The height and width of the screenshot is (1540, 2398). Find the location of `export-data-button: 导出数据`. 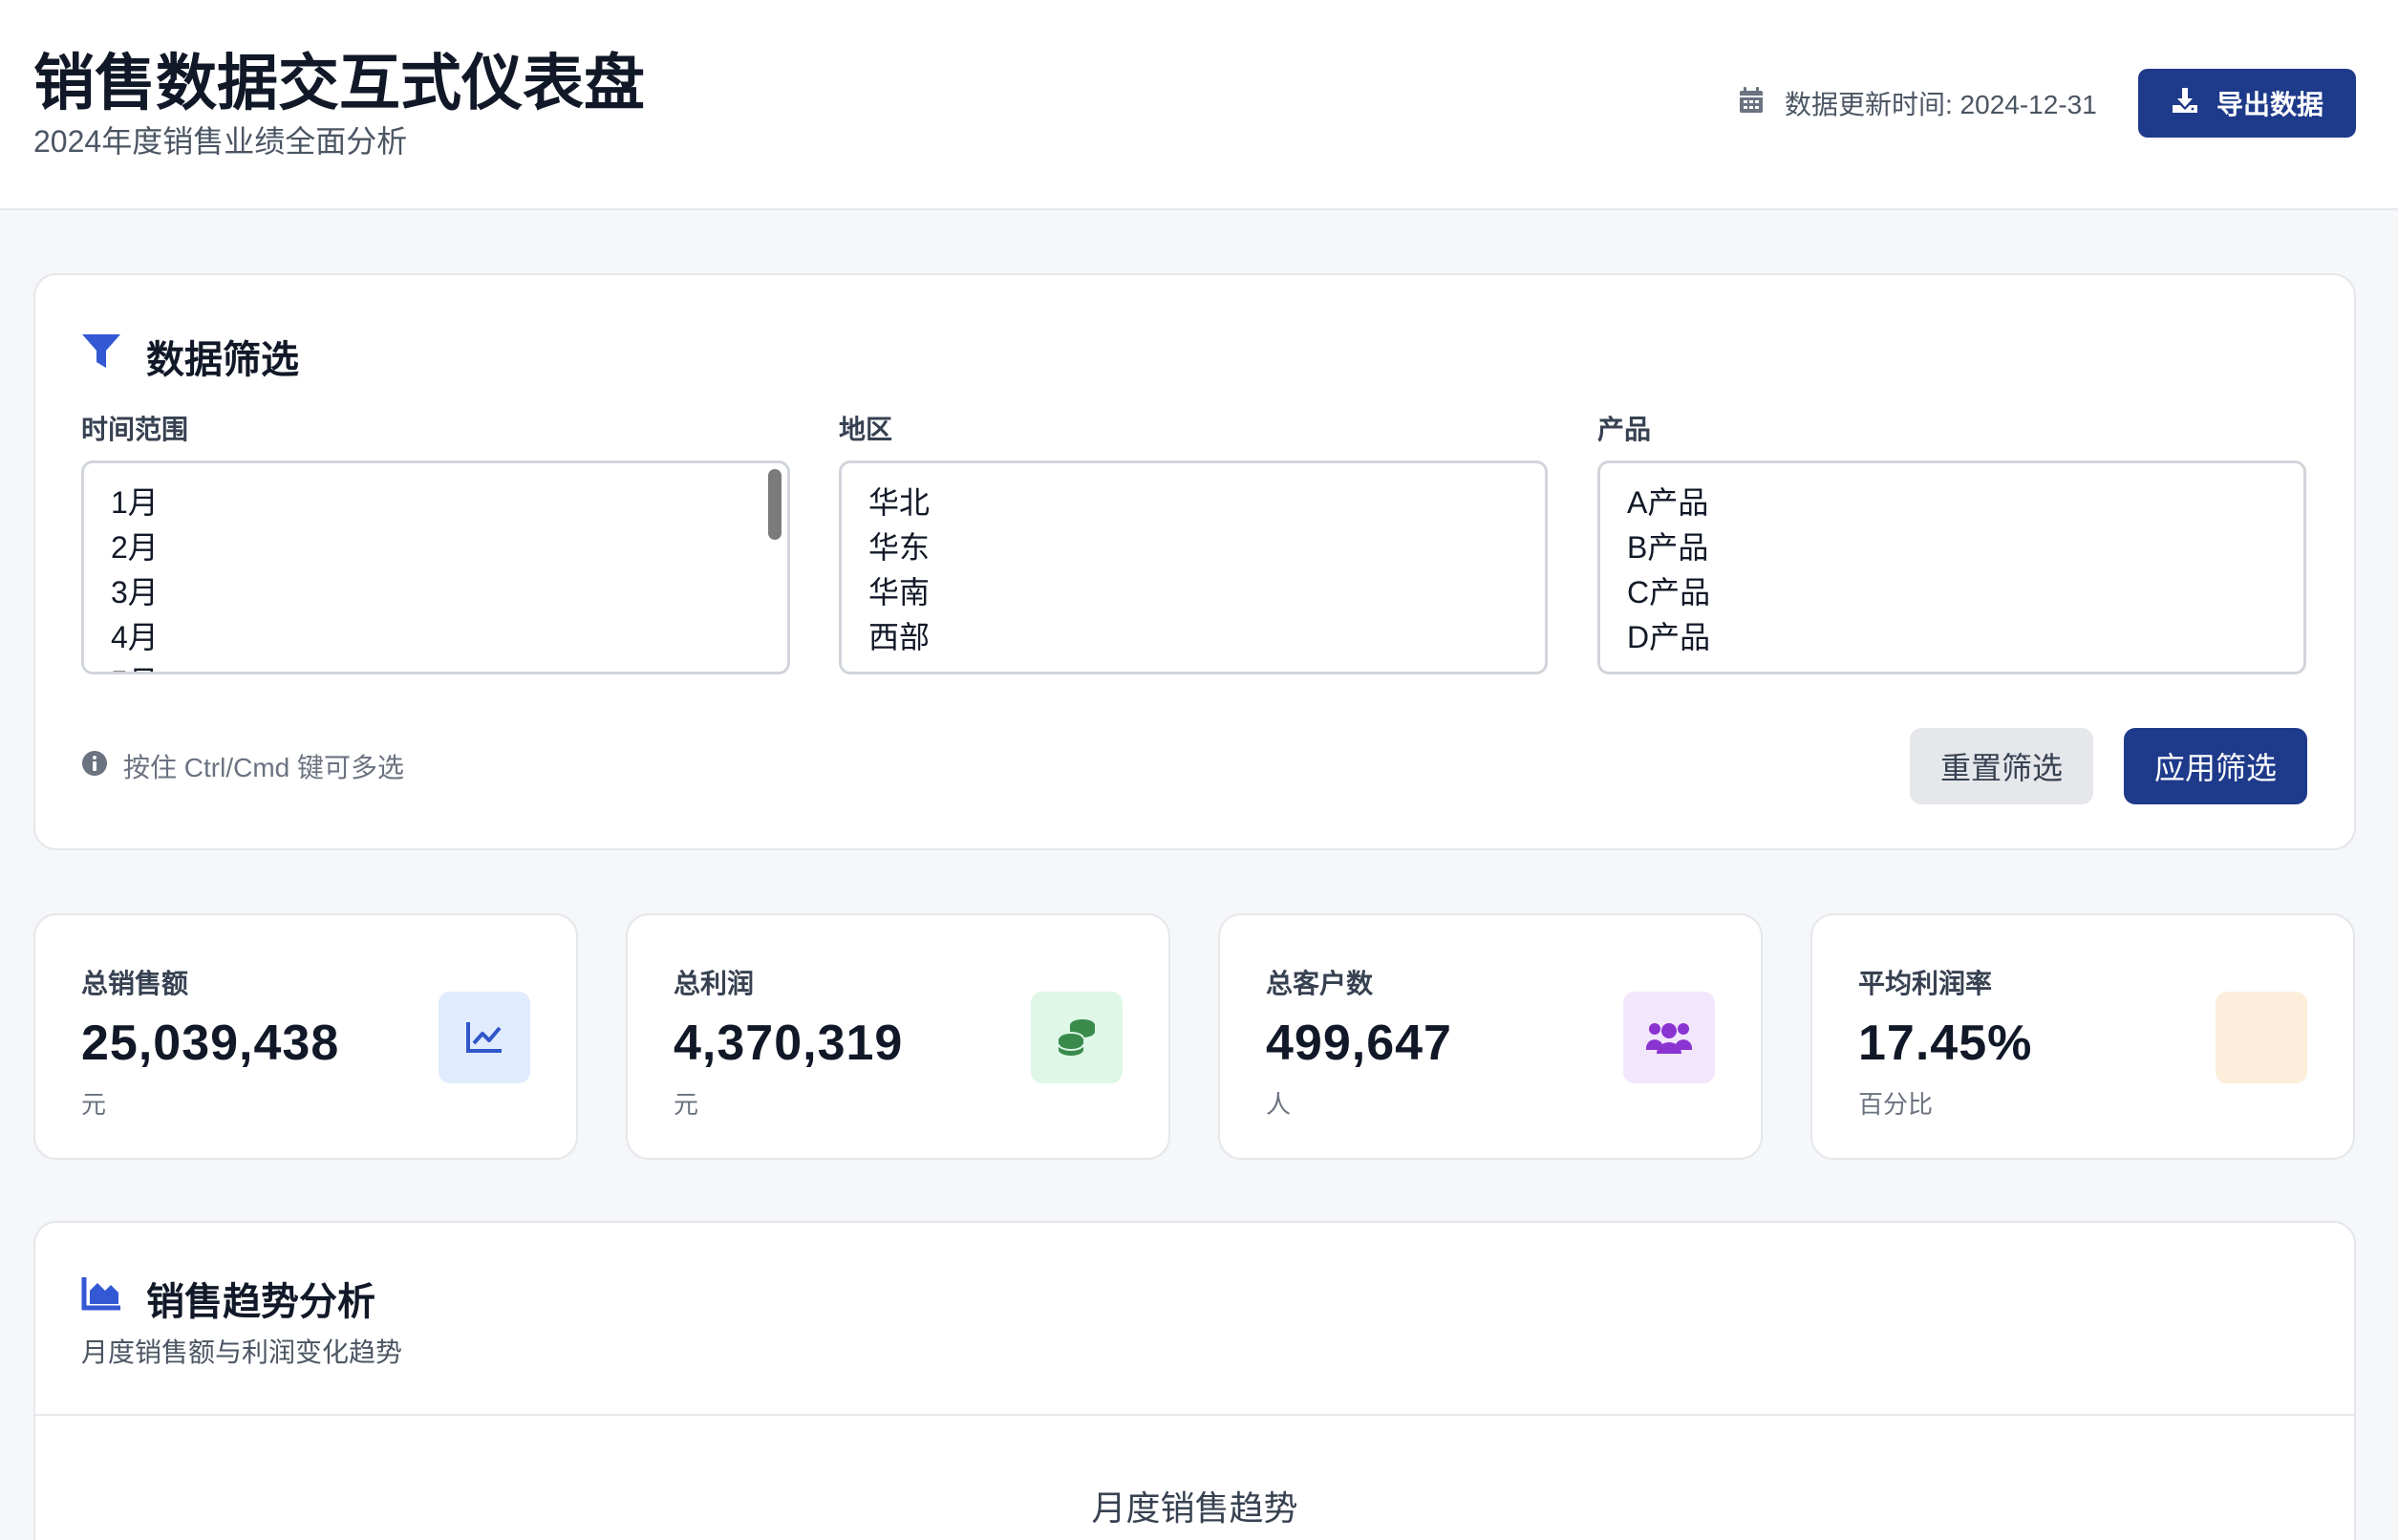

export-data-button: 导出数据 is located at coordinates (2247, 104).